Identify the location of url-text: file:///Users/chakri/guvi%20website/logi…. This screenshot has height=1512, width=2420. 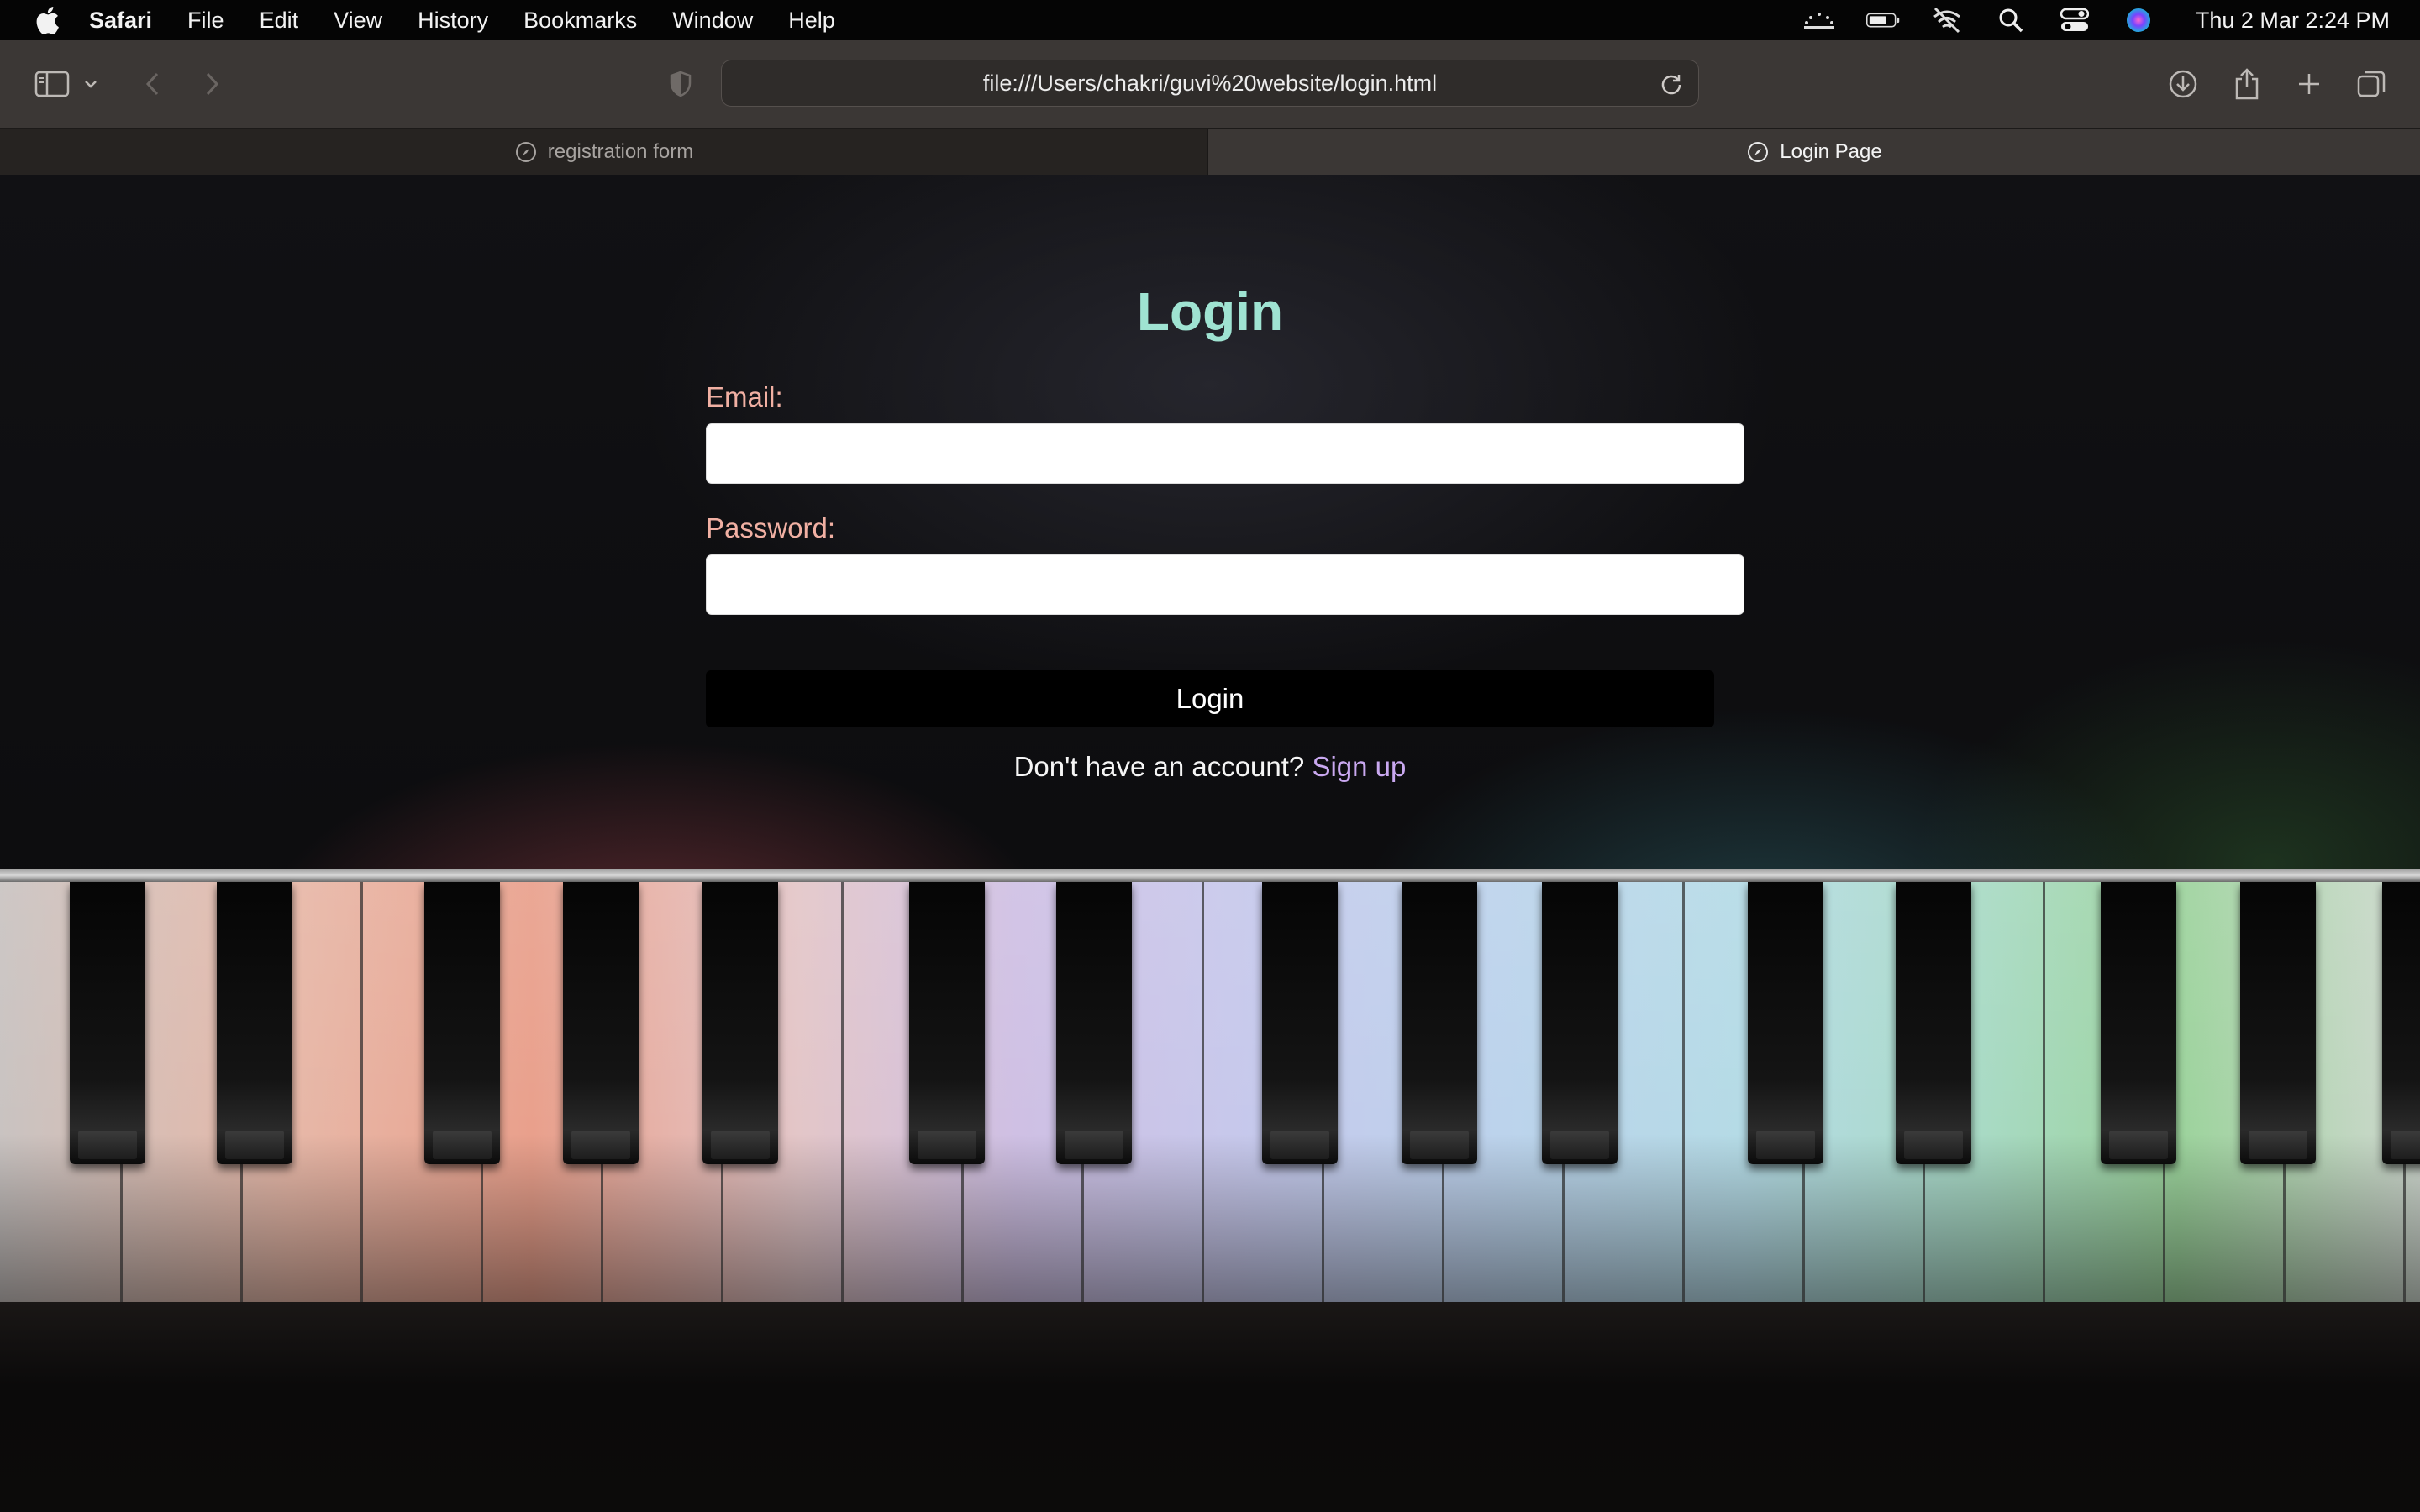
(1210, 84).